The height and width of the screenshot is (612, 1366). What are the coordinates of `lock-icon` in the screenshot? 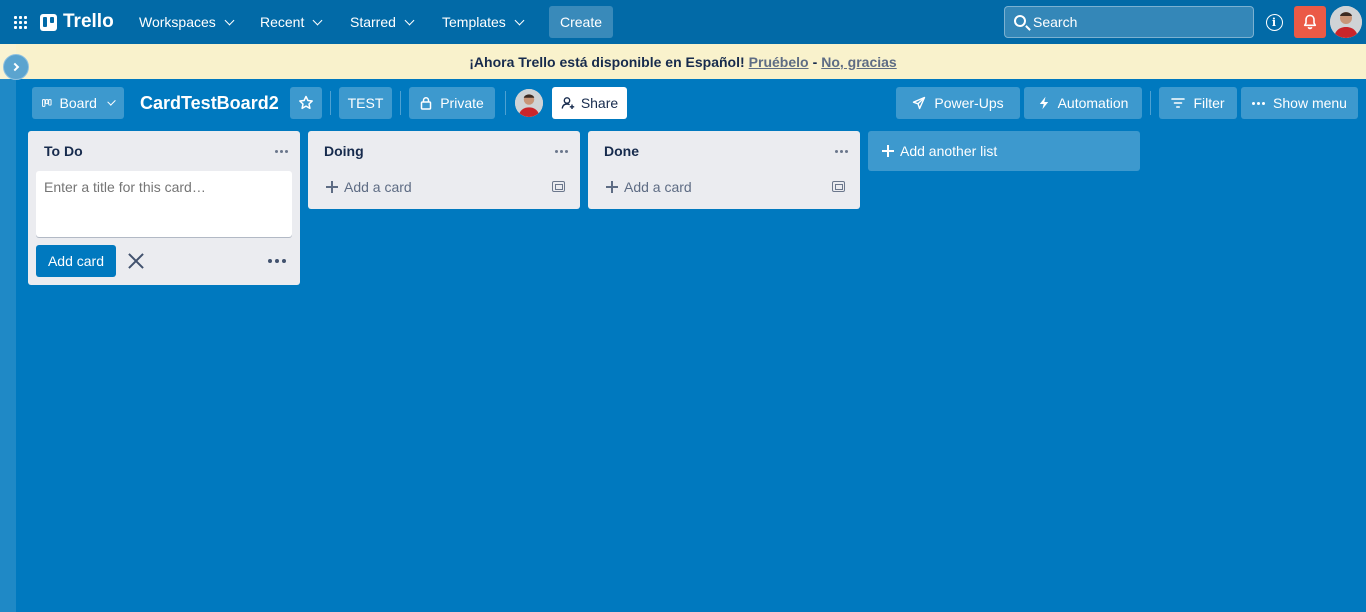 It's located at (426, 103).